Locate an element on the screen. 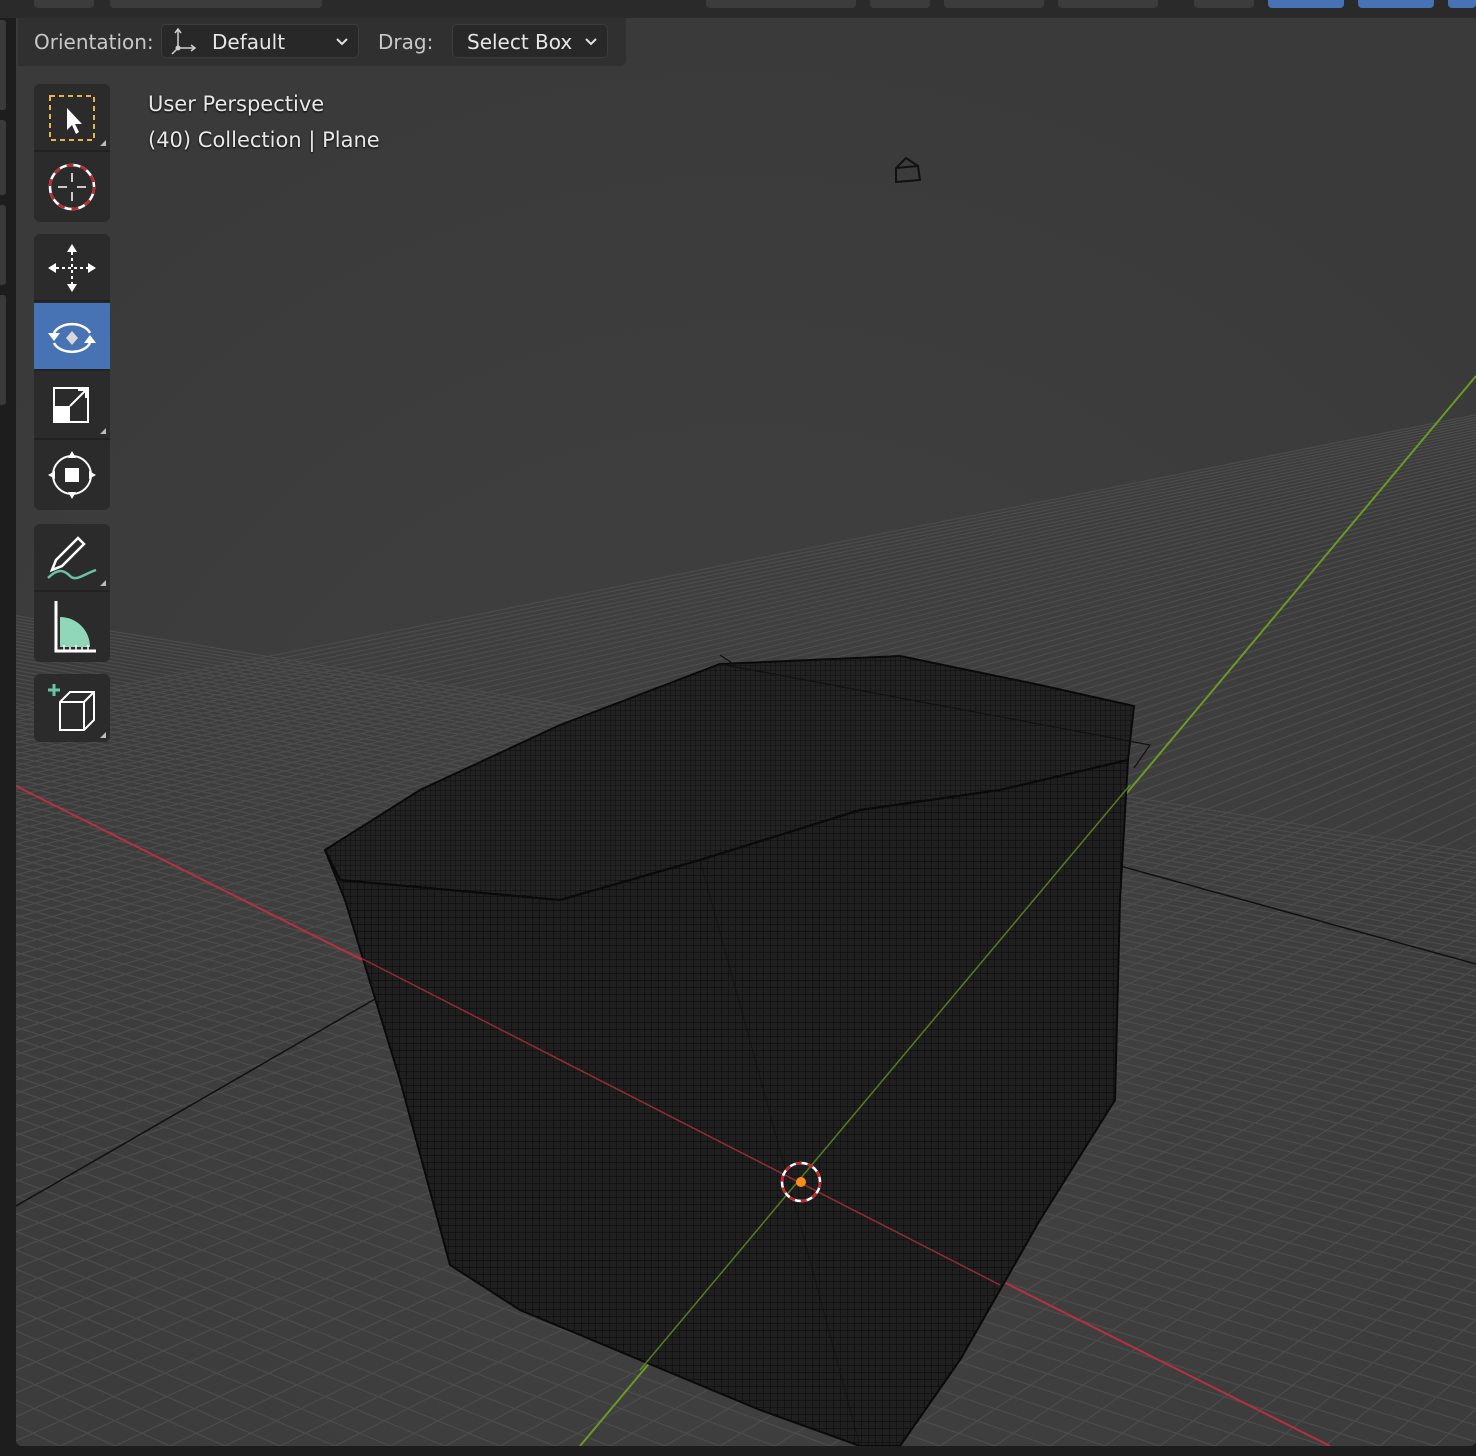 Image resolution: width=1476 pixels, height=1456 pixels. header-strip is located at coordinates (738, 9).